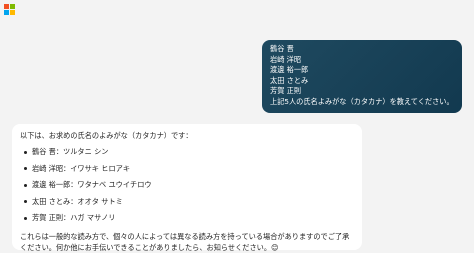 The image size is (474, 253). What do you see at coordinates (187, 202) in the screenshot?
I see `list-item: 太田 さとみ：オオタ サトミ` at bounding box center [187, 202].